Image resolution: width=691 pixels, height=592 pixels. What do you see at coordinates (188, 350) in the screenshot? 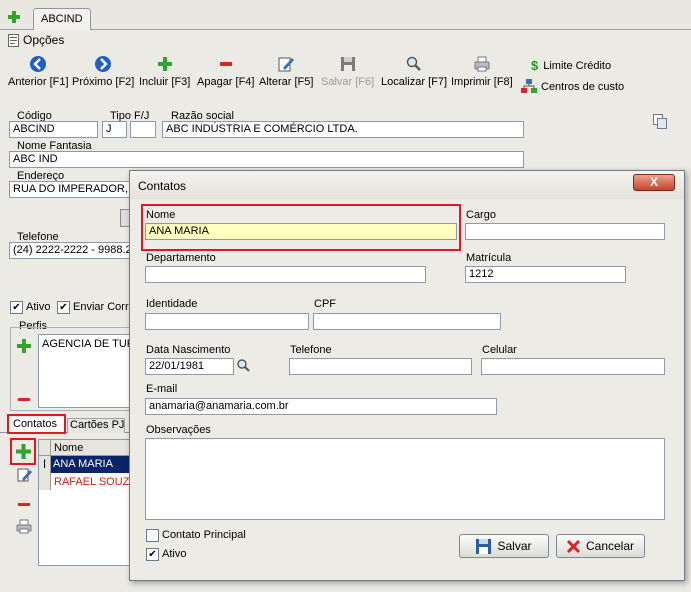
I see `nascimento-label: Data Nascimento` at bounding box center [188, 350].